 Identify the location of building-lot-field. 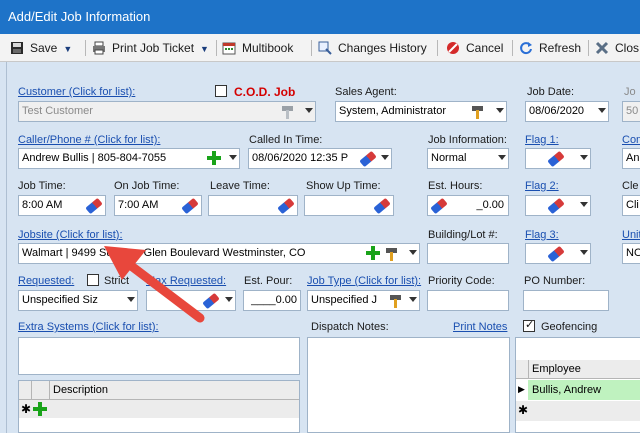
(468, 253).